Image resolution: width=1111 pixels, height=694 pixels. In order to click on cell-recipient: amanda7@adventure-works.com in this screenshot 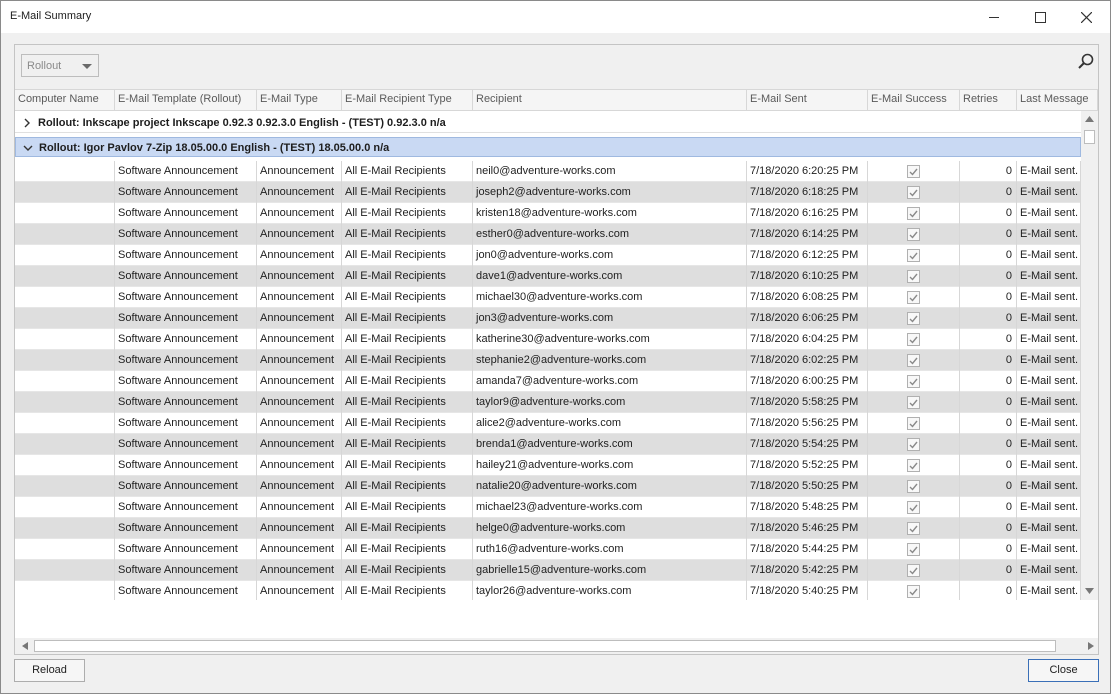, I will do `click(610, 381)`.